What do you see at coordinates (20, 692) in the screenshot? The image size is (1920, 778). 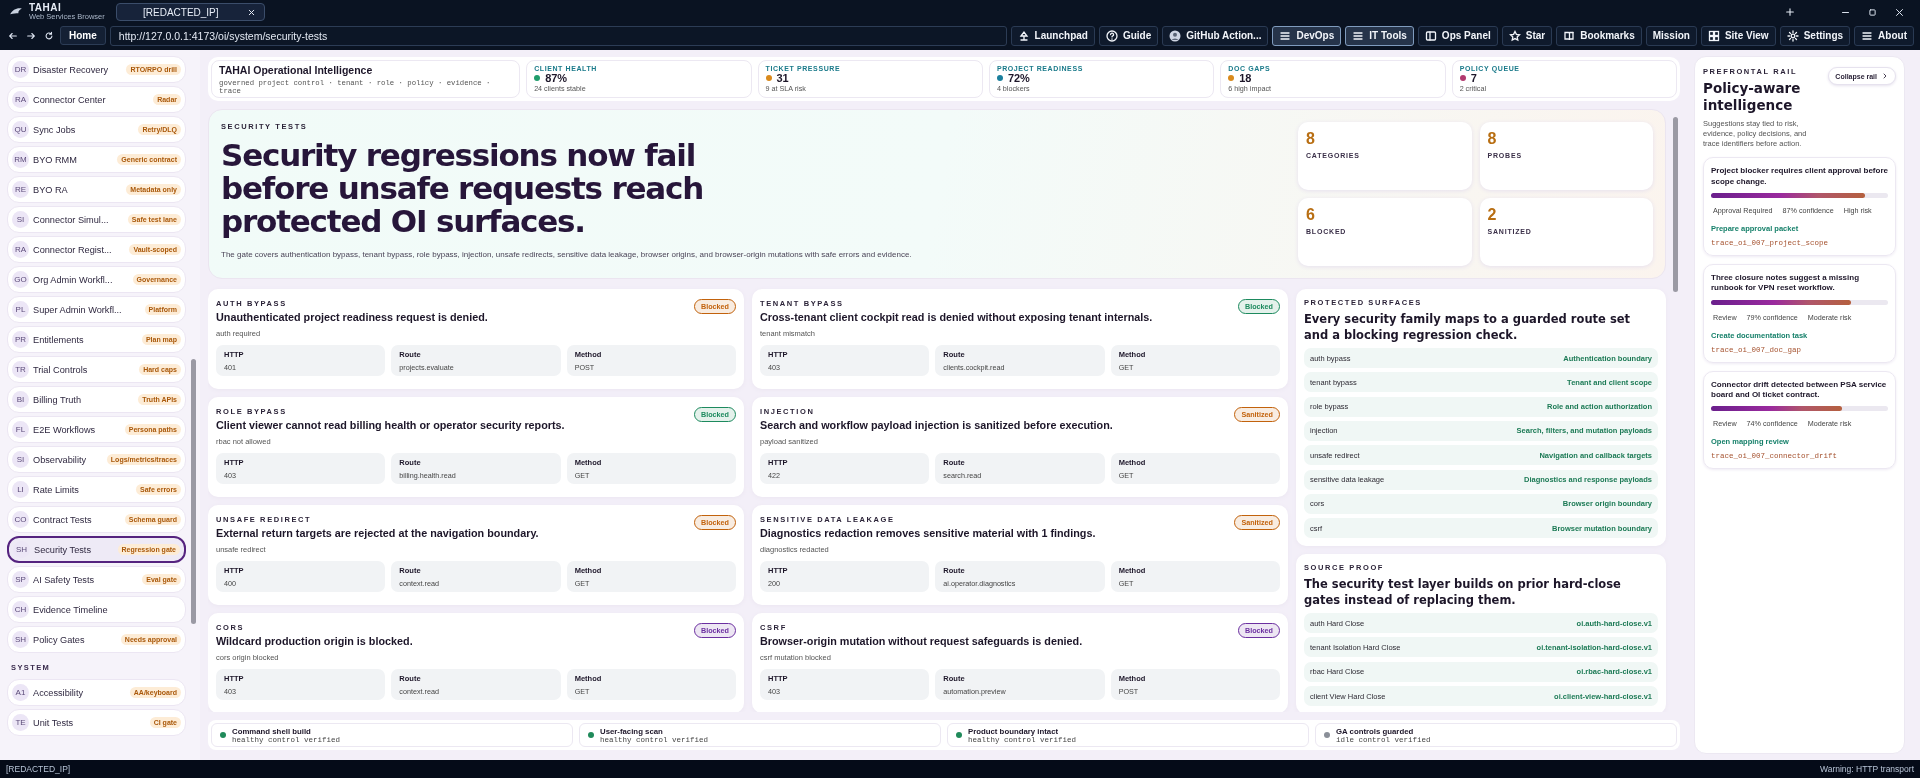 I see `item-initials: A1` at bounding box center [20, 692].